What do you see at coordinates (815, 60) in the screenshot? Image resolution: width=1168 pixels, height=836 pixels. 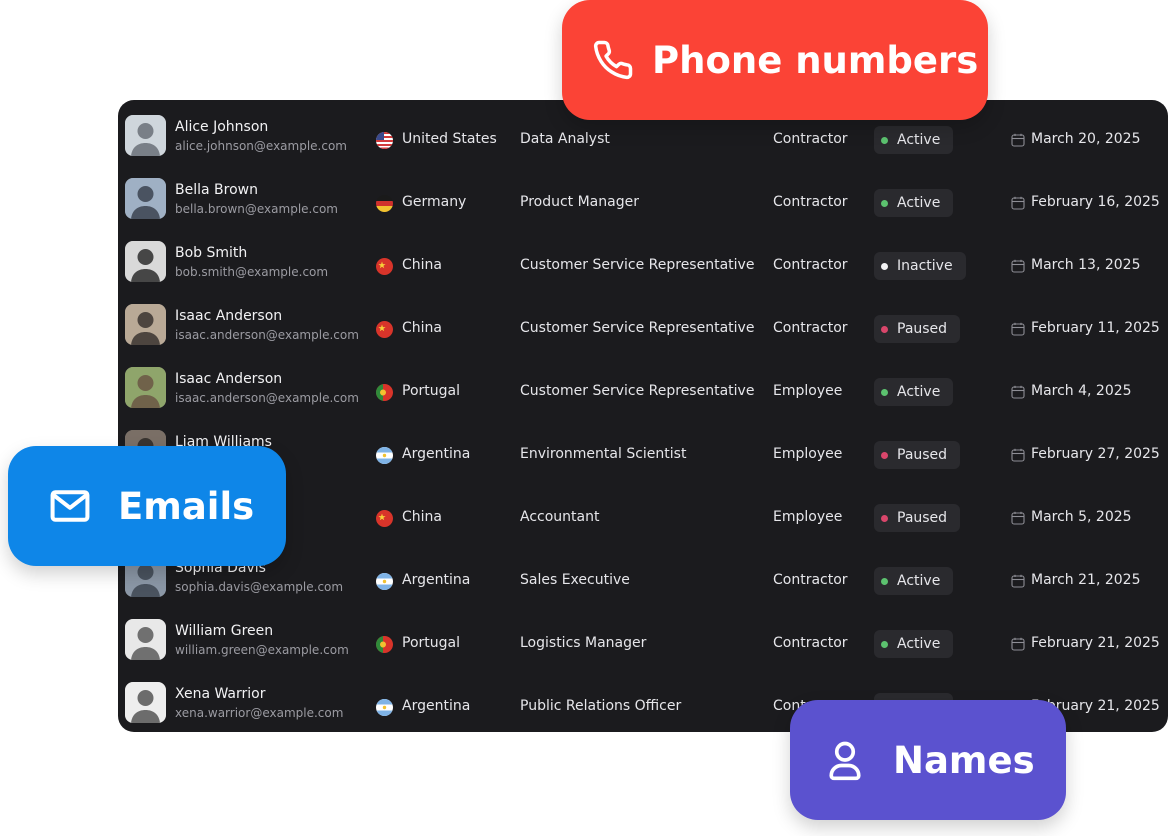 I see `phone-numbers-label: Phone numbers` at bounding box center [815, 60].